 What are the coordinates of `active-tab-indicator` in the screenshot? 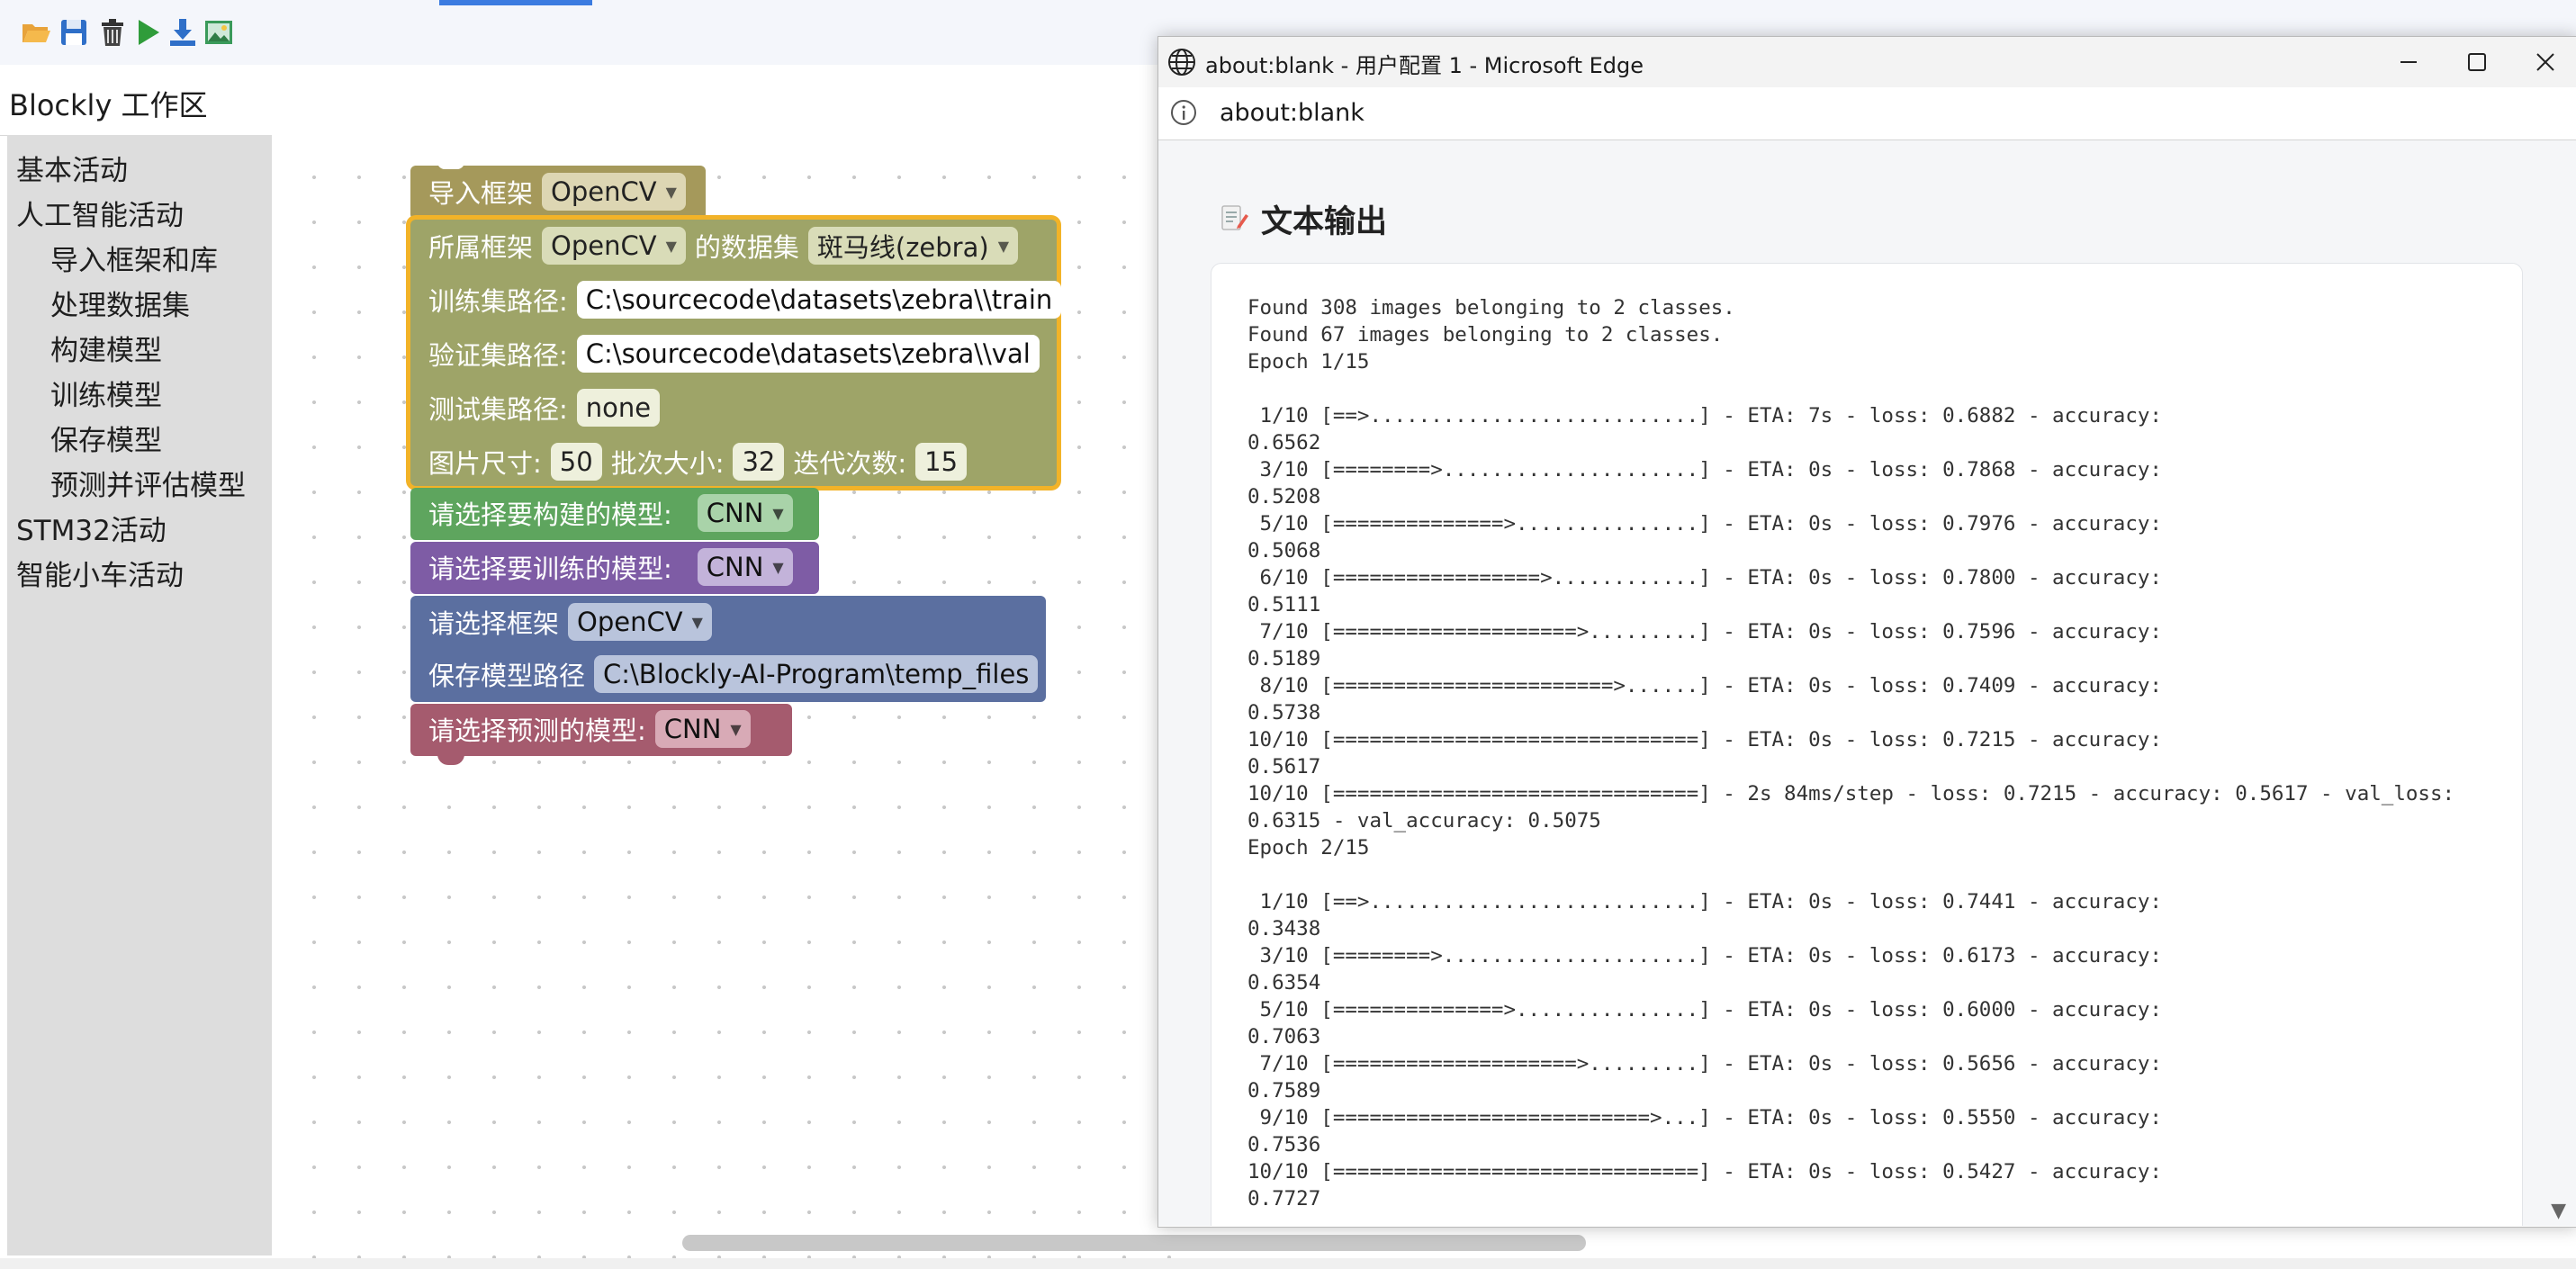 It's located at (515, 2).